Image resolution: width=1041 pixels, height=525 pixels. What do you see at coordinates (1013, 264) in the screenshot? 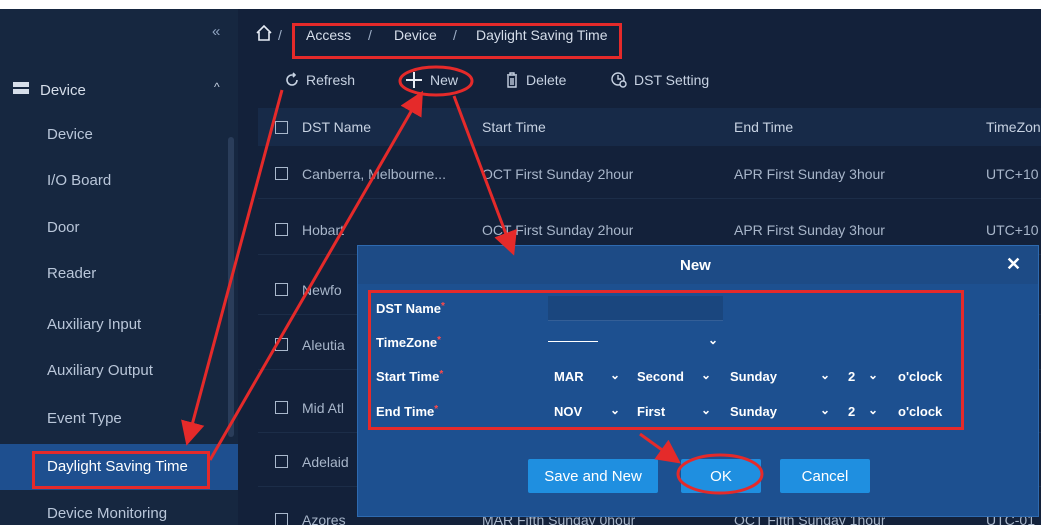
I see `close-icon: ✕` at bounding box center [1013, 264].